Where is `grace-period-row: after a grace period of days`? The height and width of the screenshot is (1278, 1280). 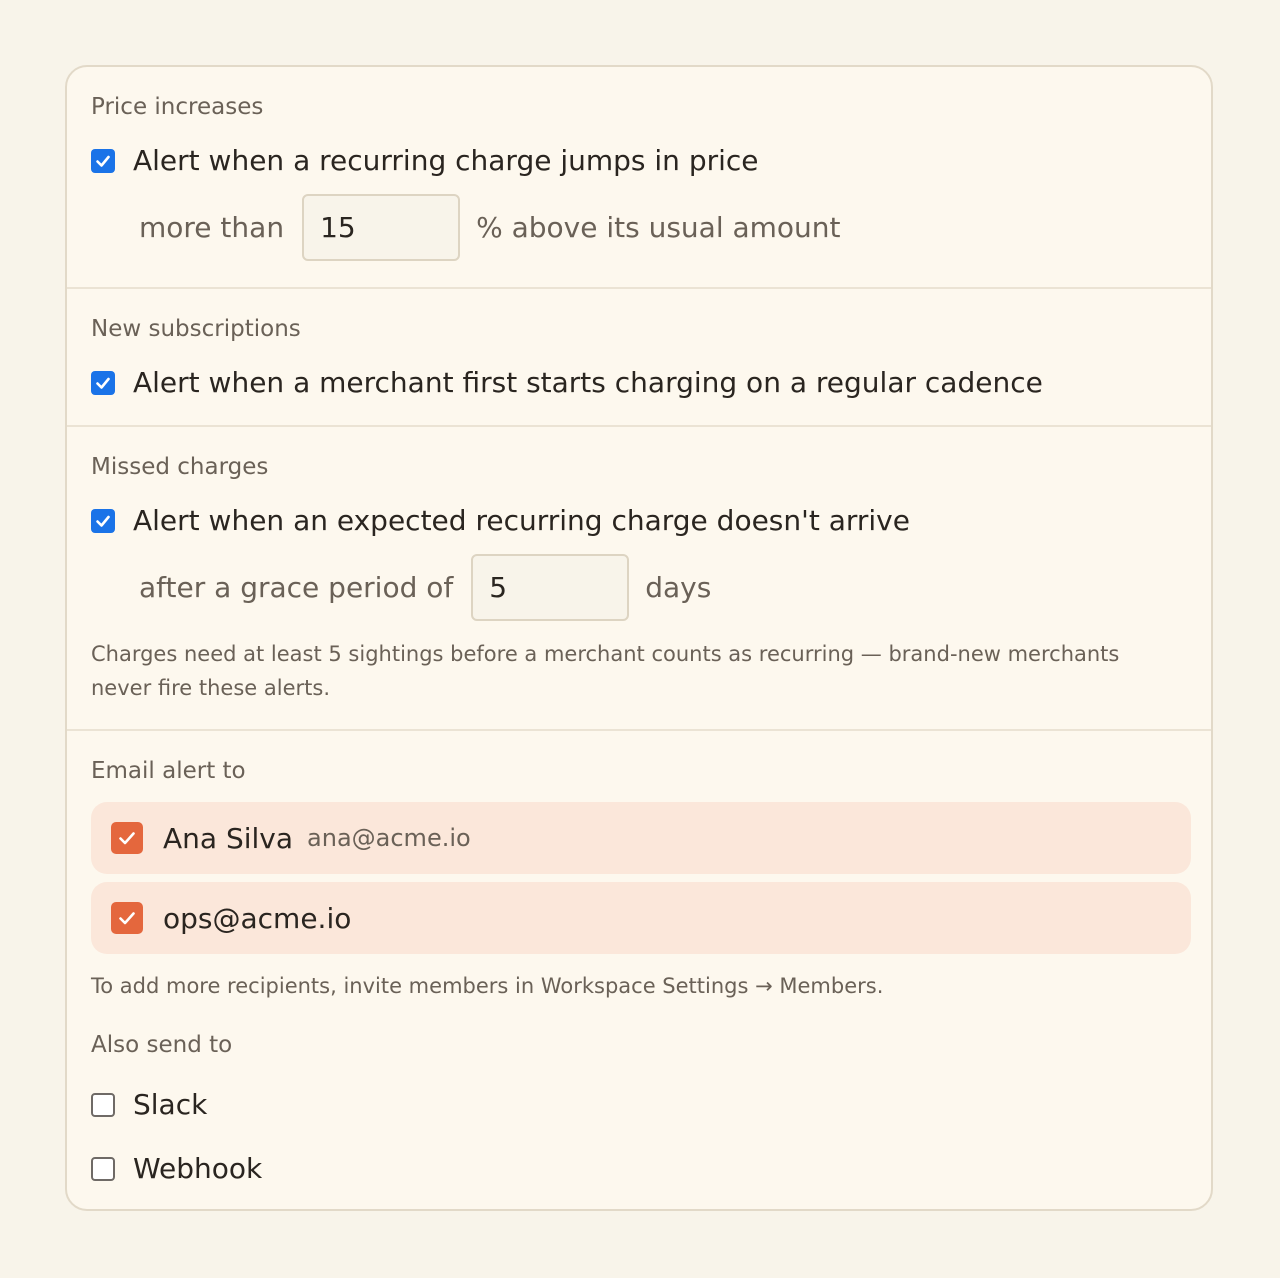
grace-period-row: after a grace period of days is located at coordinates (425, 587).